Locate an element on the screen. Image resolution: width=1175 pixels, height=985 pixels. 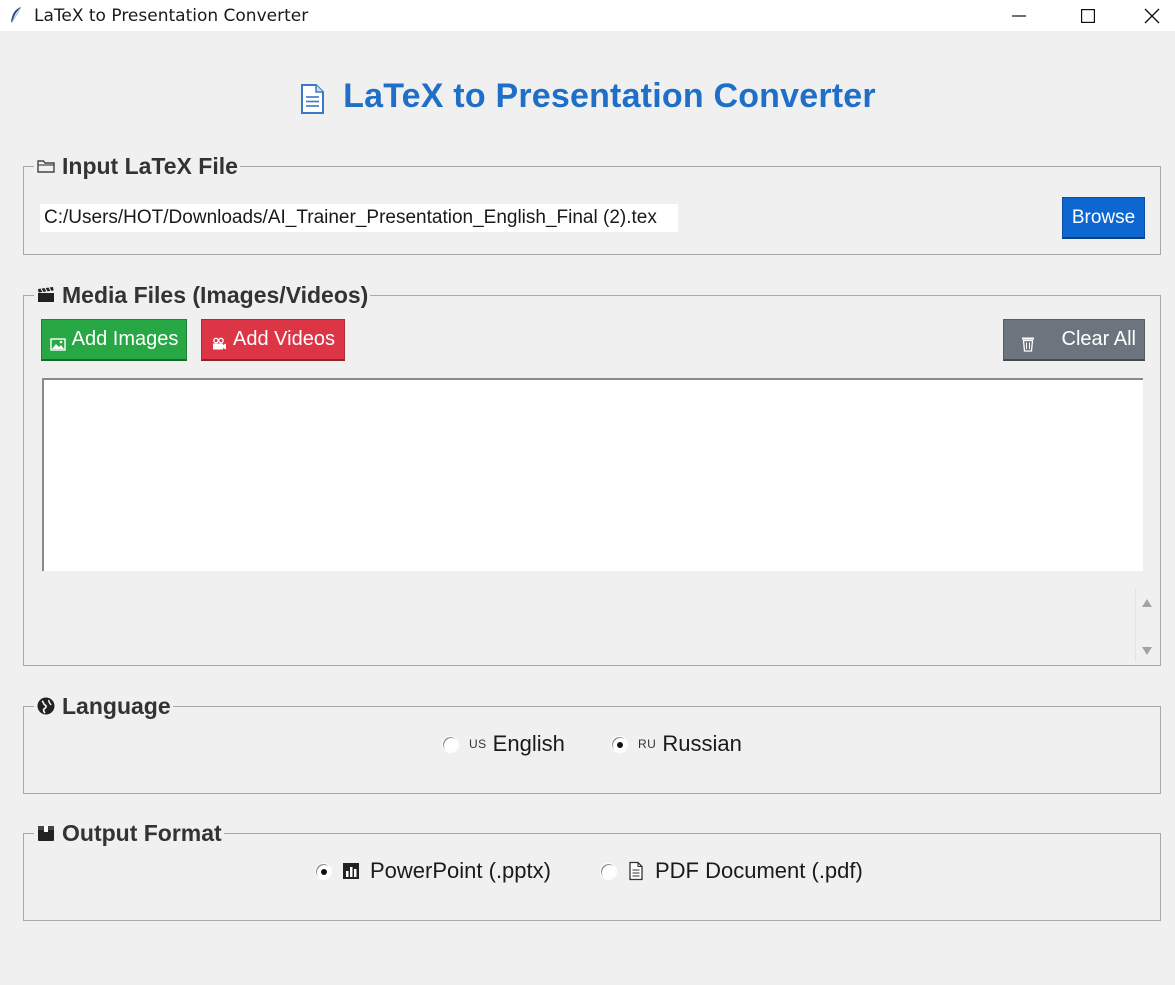
document-icon is located at coordinates (313, 99).